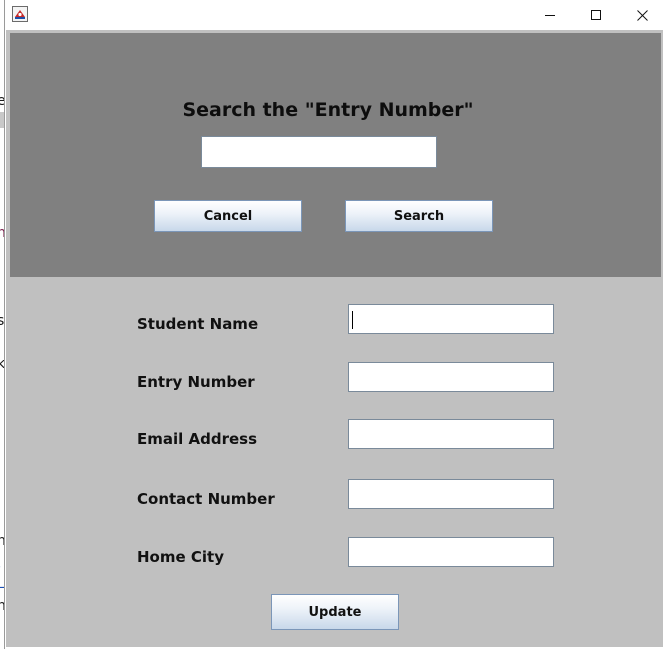  What do you see at coordinates (319, 152) in the screenshot?
I see `entry-number-search-input` at bounding box center [319, 152].